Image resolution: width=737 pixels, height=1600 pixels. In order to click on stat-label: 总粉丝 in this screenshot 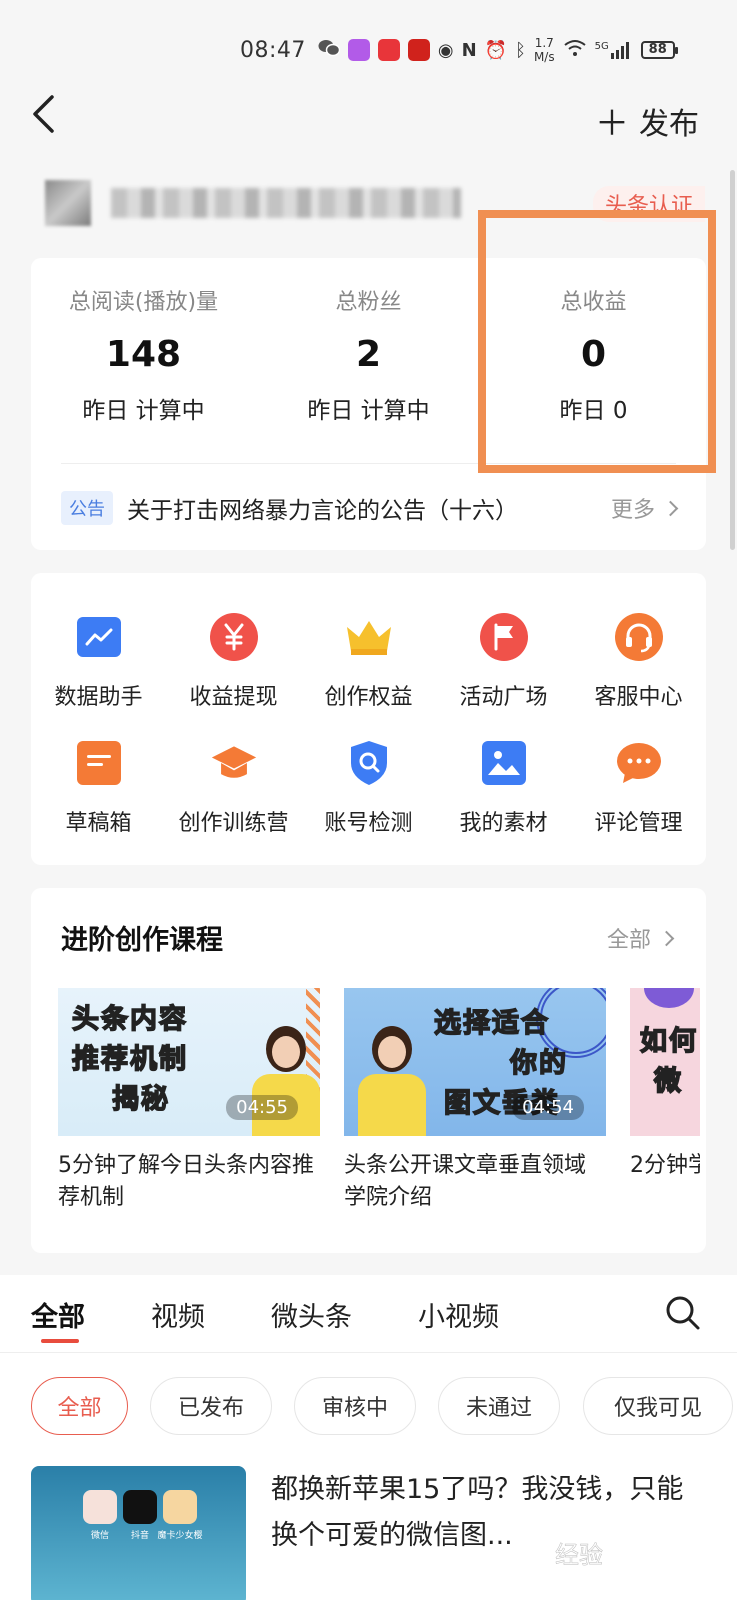, I will do `click(368, 302)`.